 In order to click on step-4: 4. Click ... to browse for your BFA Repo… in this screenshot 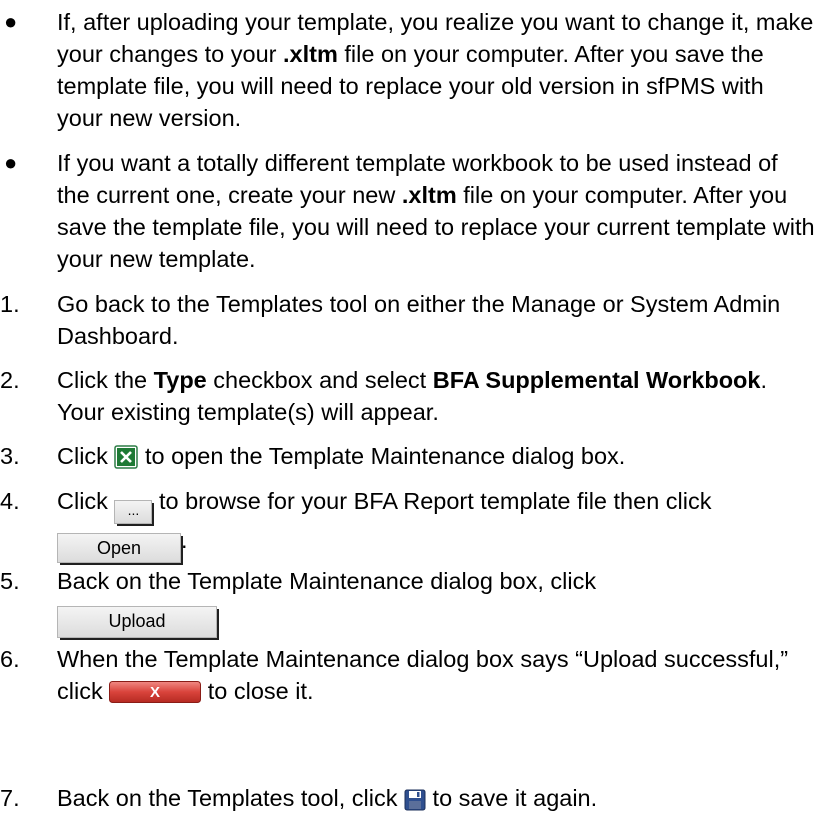, I will do `click(407, 525)`.